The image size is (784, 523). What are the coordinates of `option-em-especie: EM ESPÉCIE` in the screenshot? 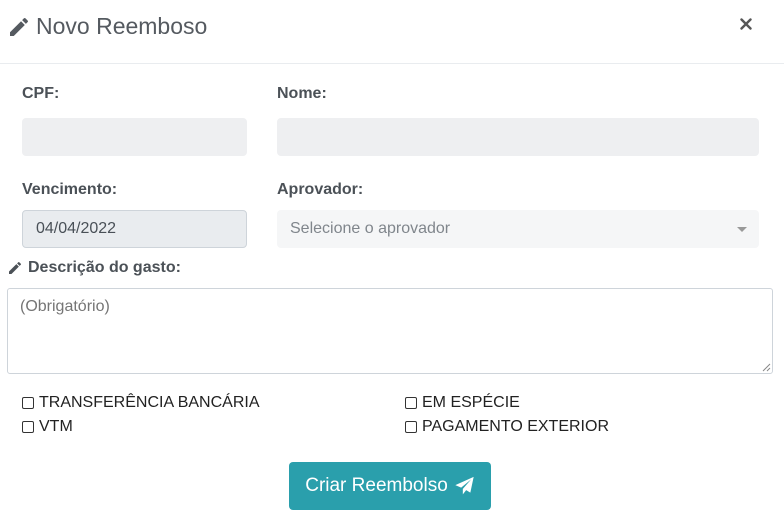 It's located at (462, 403).